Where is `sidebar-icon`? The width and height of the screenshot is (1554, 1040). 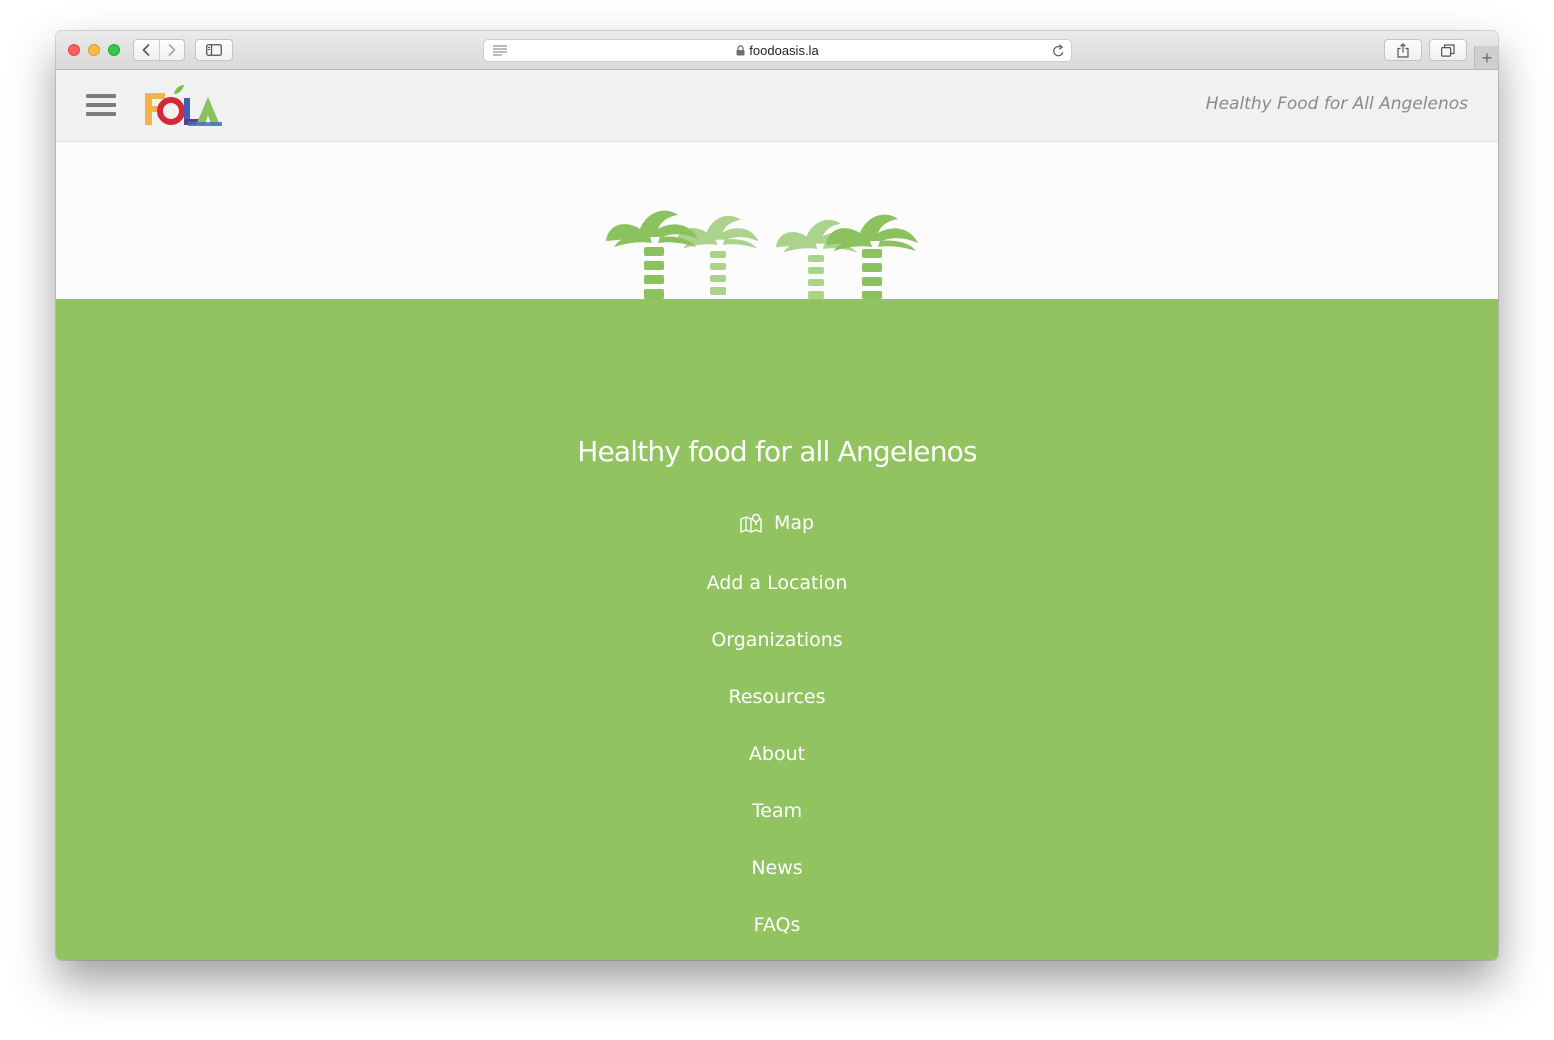
sidebar-icon is located at coordinates (214, 50).